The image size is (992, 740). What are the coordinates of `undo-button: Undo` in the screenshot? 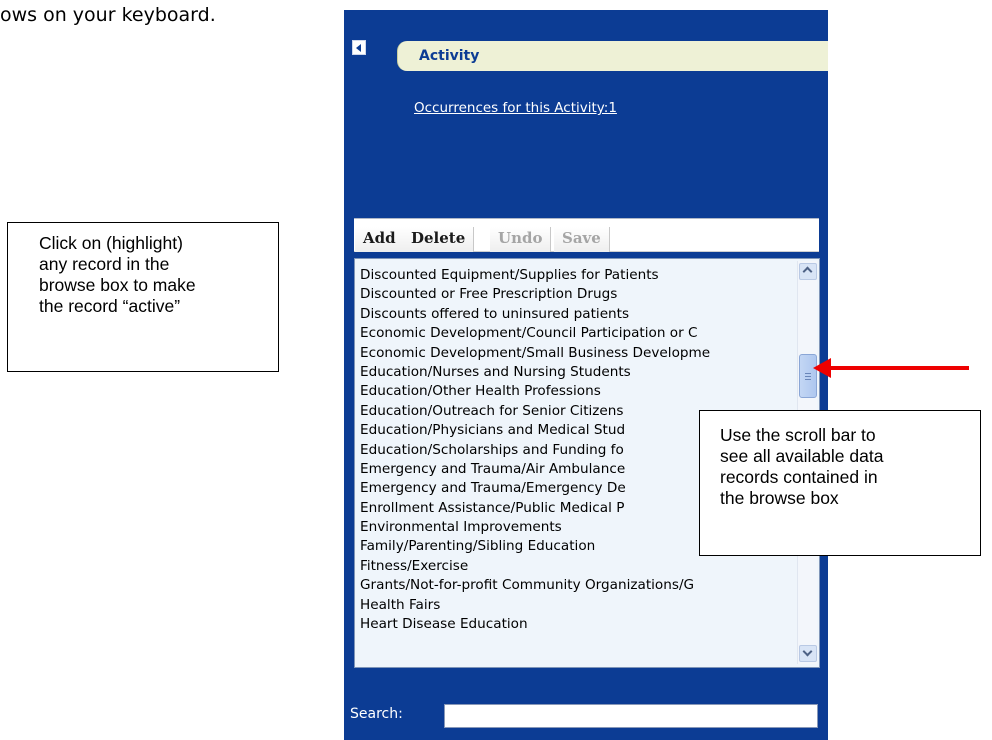 It's located at (521, 239).